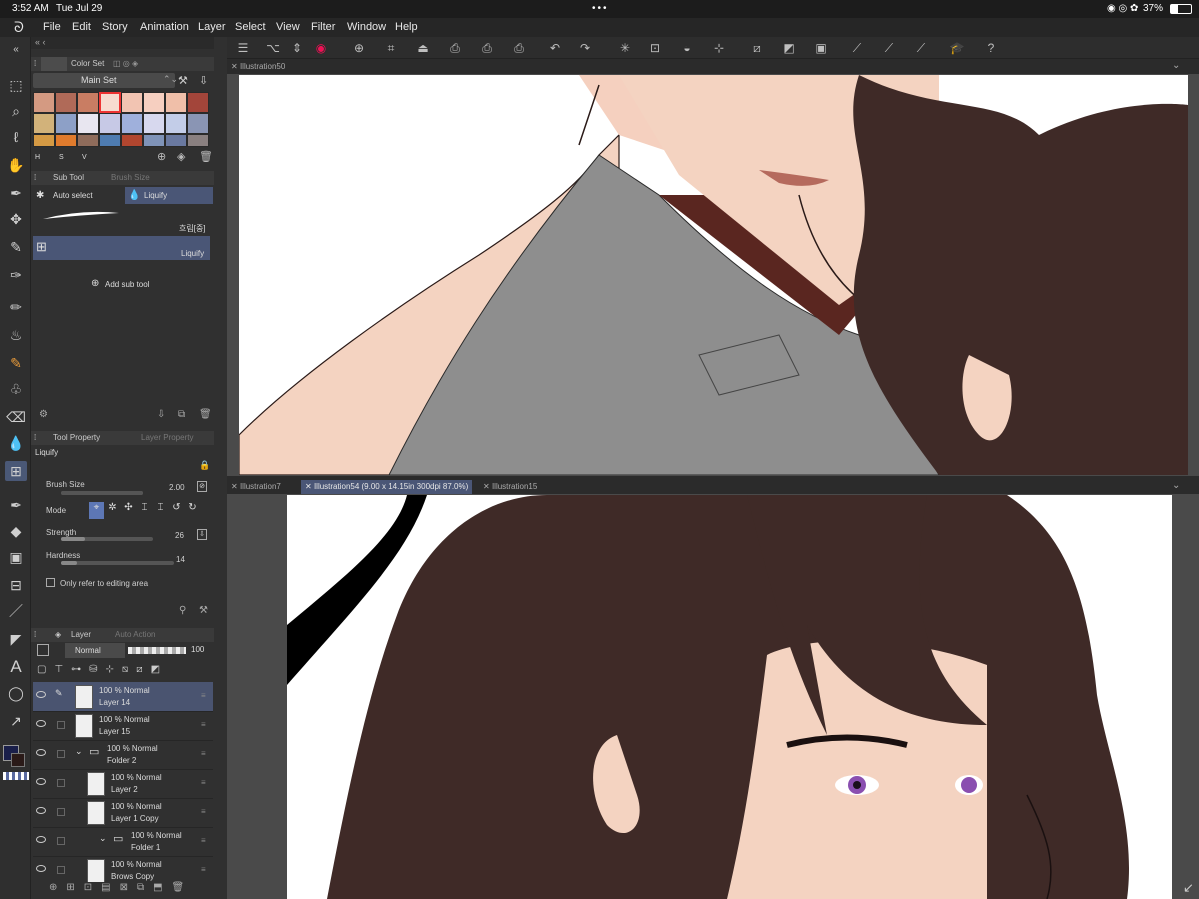 This screenshot has height=899, width=1199. What do you see at coordinates (243, 48) in the screenshot?
I see `menu-hamburger-icon: ☰` at bounding box center [243, 48].